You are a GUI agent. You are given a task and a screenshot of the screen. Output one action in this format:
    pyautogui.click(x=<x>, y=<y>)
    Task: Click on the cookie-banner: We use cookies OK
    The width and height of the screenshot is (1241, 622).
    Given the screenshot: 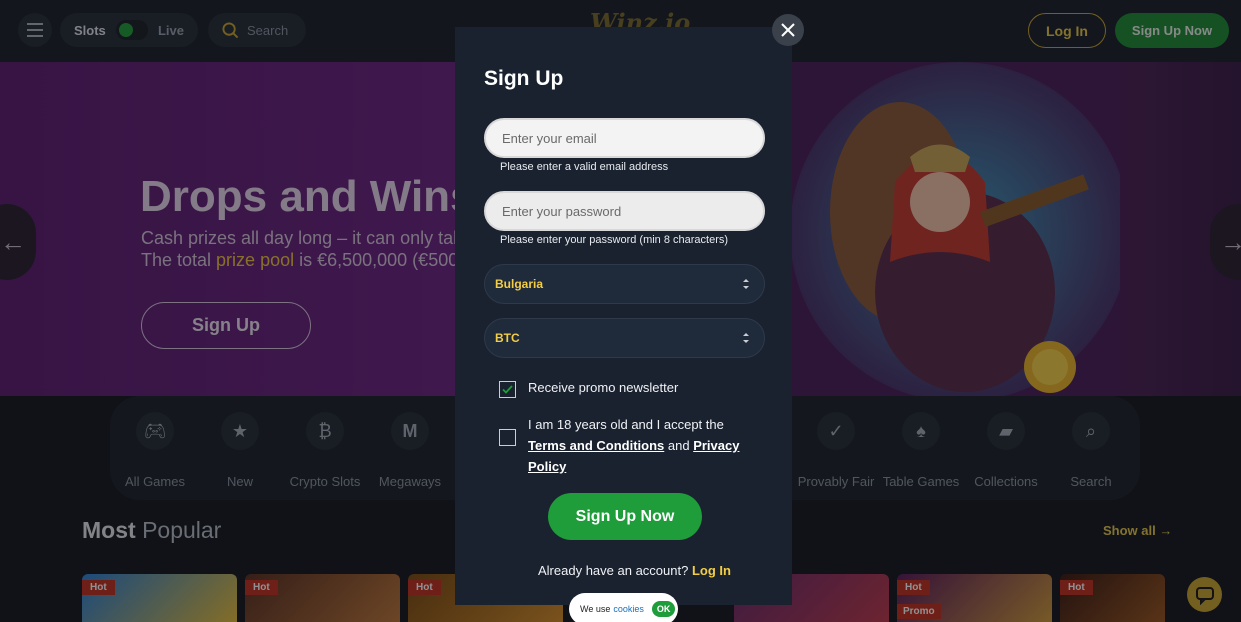 What is the action you would take?
    pyautogui.click(x=623, y=607)
    